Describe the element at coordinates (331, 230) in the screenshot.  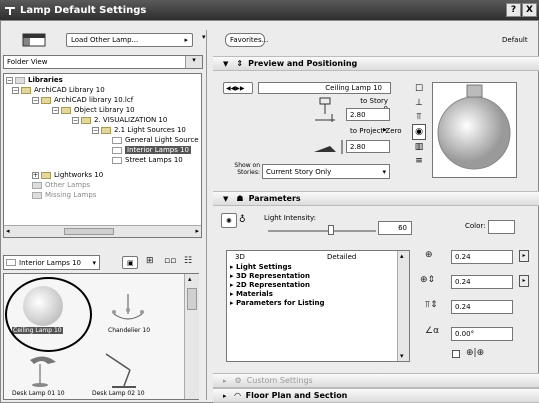
I see `intensity-slider-thumb` at that location.